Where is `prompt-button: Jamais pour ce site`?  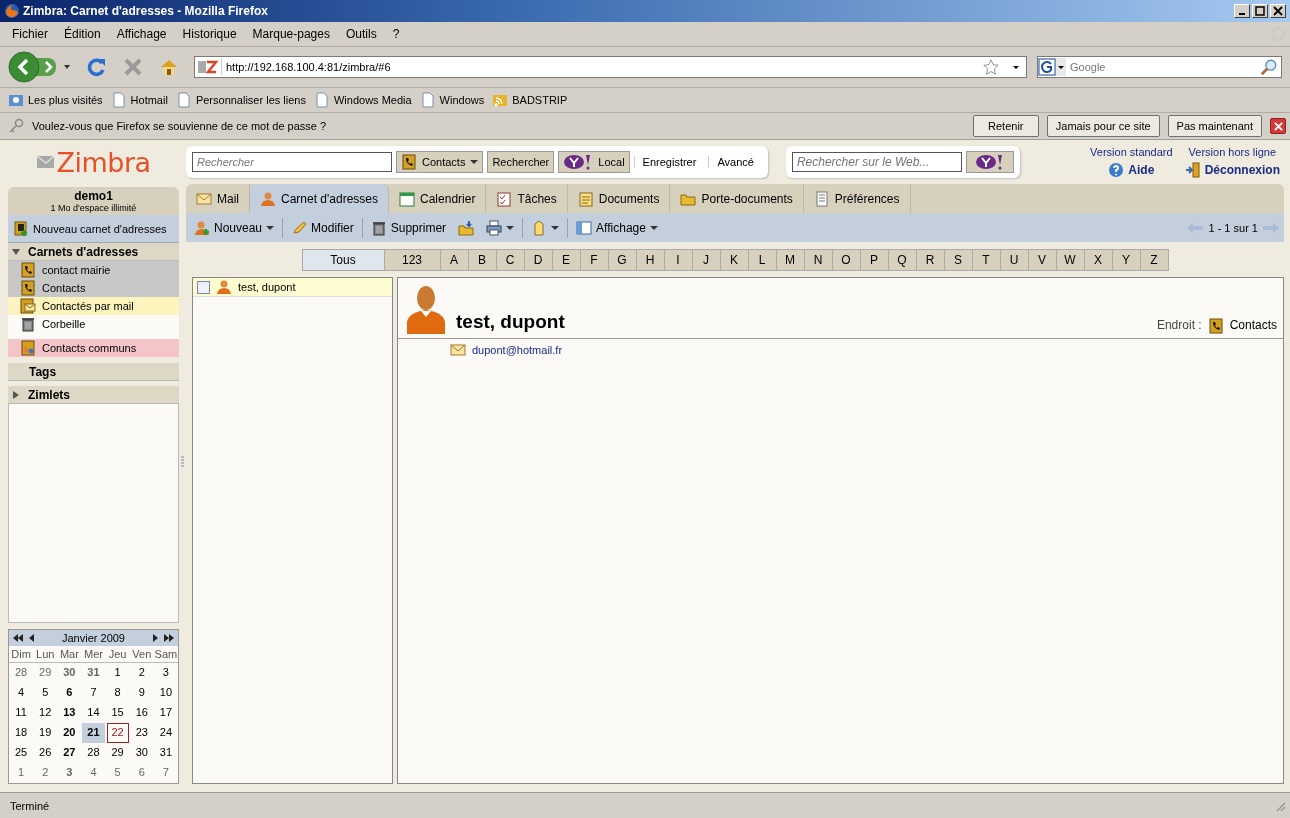
prompt-button: Jamais pour ce site is located at coordinates (1103, 126).